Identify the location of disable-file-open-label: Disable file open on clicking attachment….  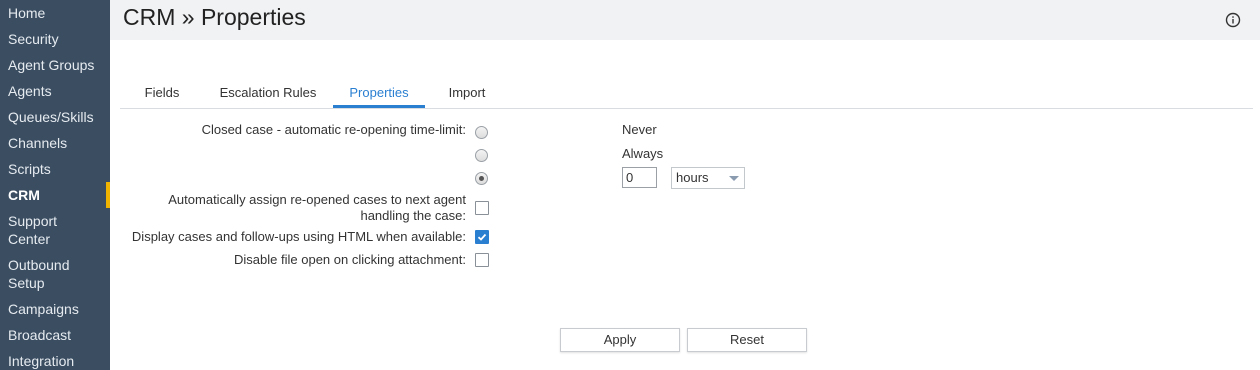
(350, 259).